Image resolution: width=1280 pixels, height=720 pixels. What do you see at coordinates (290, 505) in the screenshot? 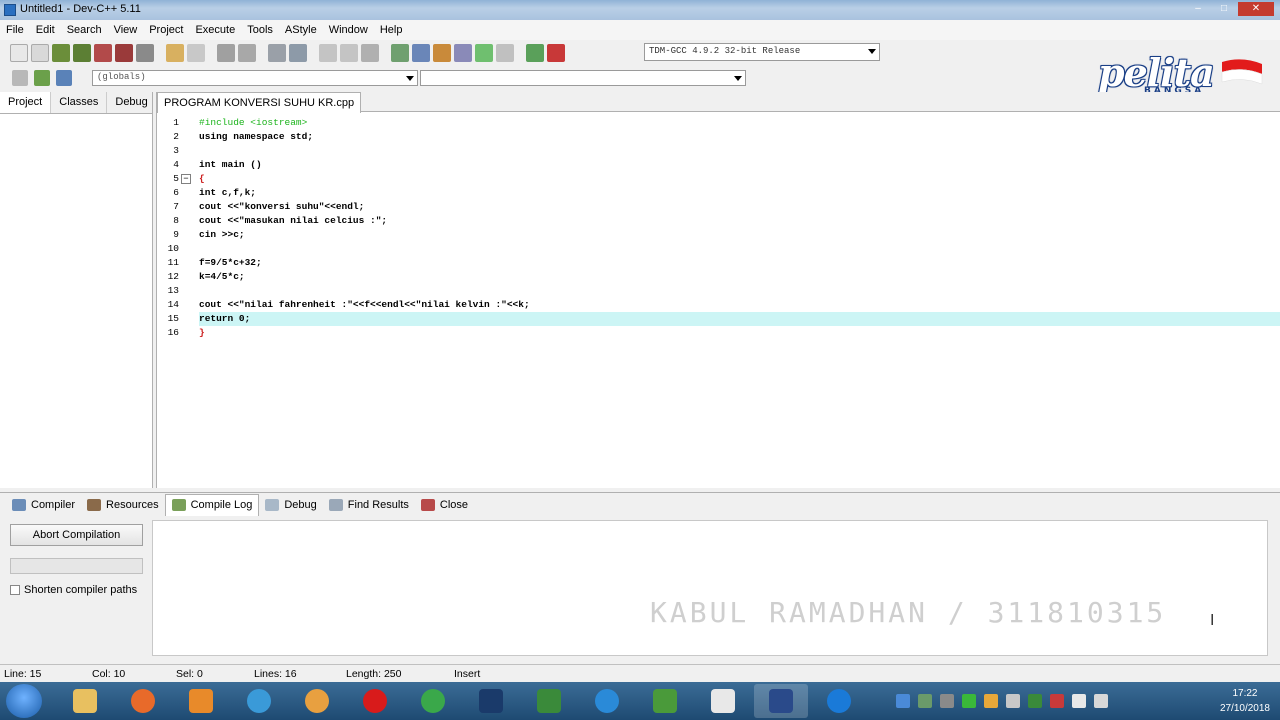
I see `tab-debug-bottom: Debug` at bounding box center [290, 505].